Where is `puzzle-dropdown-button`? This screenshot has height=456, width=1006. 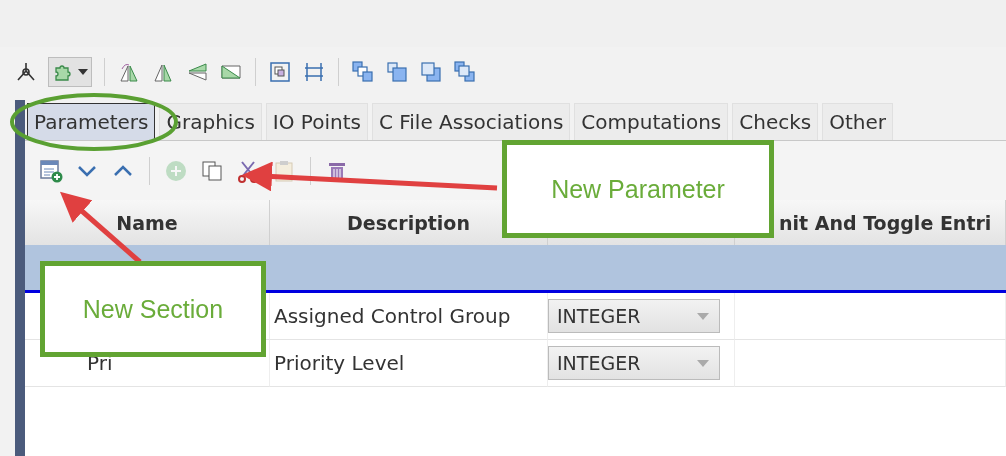
puzzle-dropdown-button is located at coordinates (70, 72).